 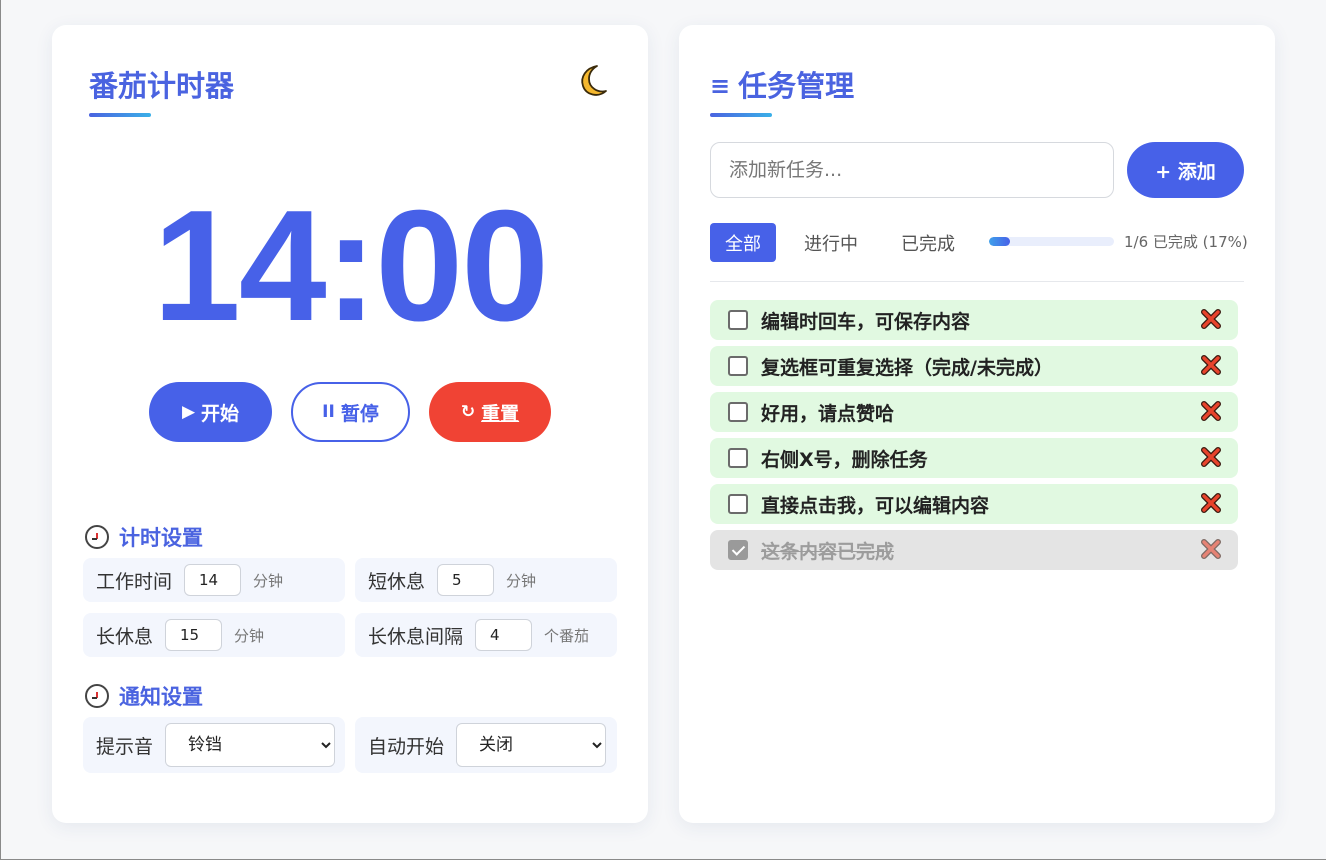 What do you see at coordinates (977, 281) in the screenshot?
I see `divider` at bounding box center [977, 281].